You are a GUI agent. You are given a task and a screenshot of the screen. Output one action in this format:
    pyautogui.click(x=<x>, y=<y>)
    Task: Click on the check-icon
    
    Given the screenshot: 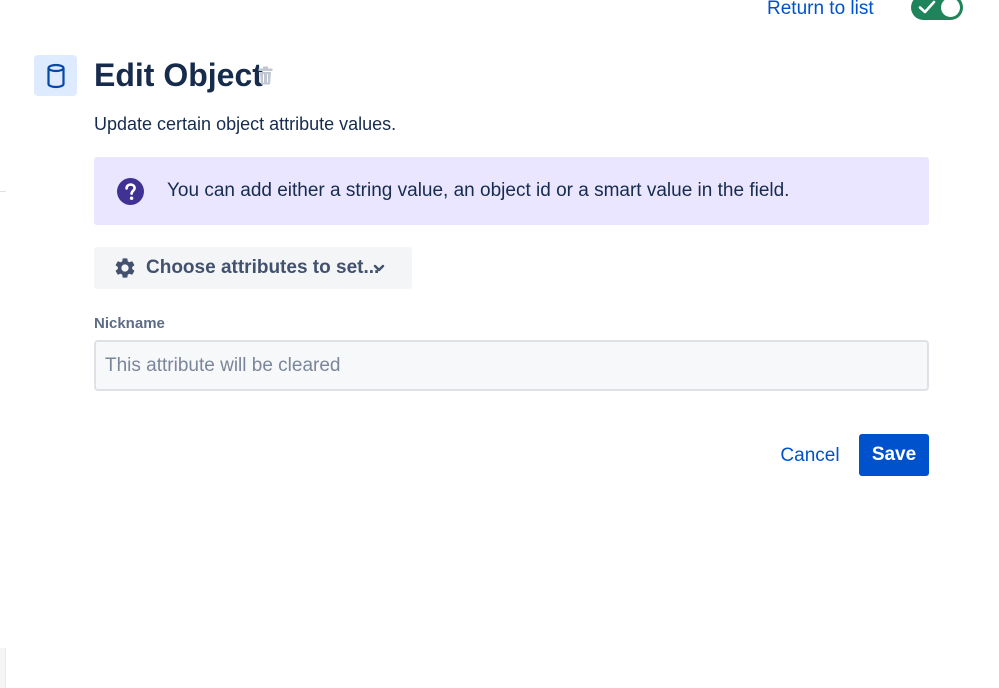 What is the action you would take?
    pyautogui.click(x=927, y=7)
    